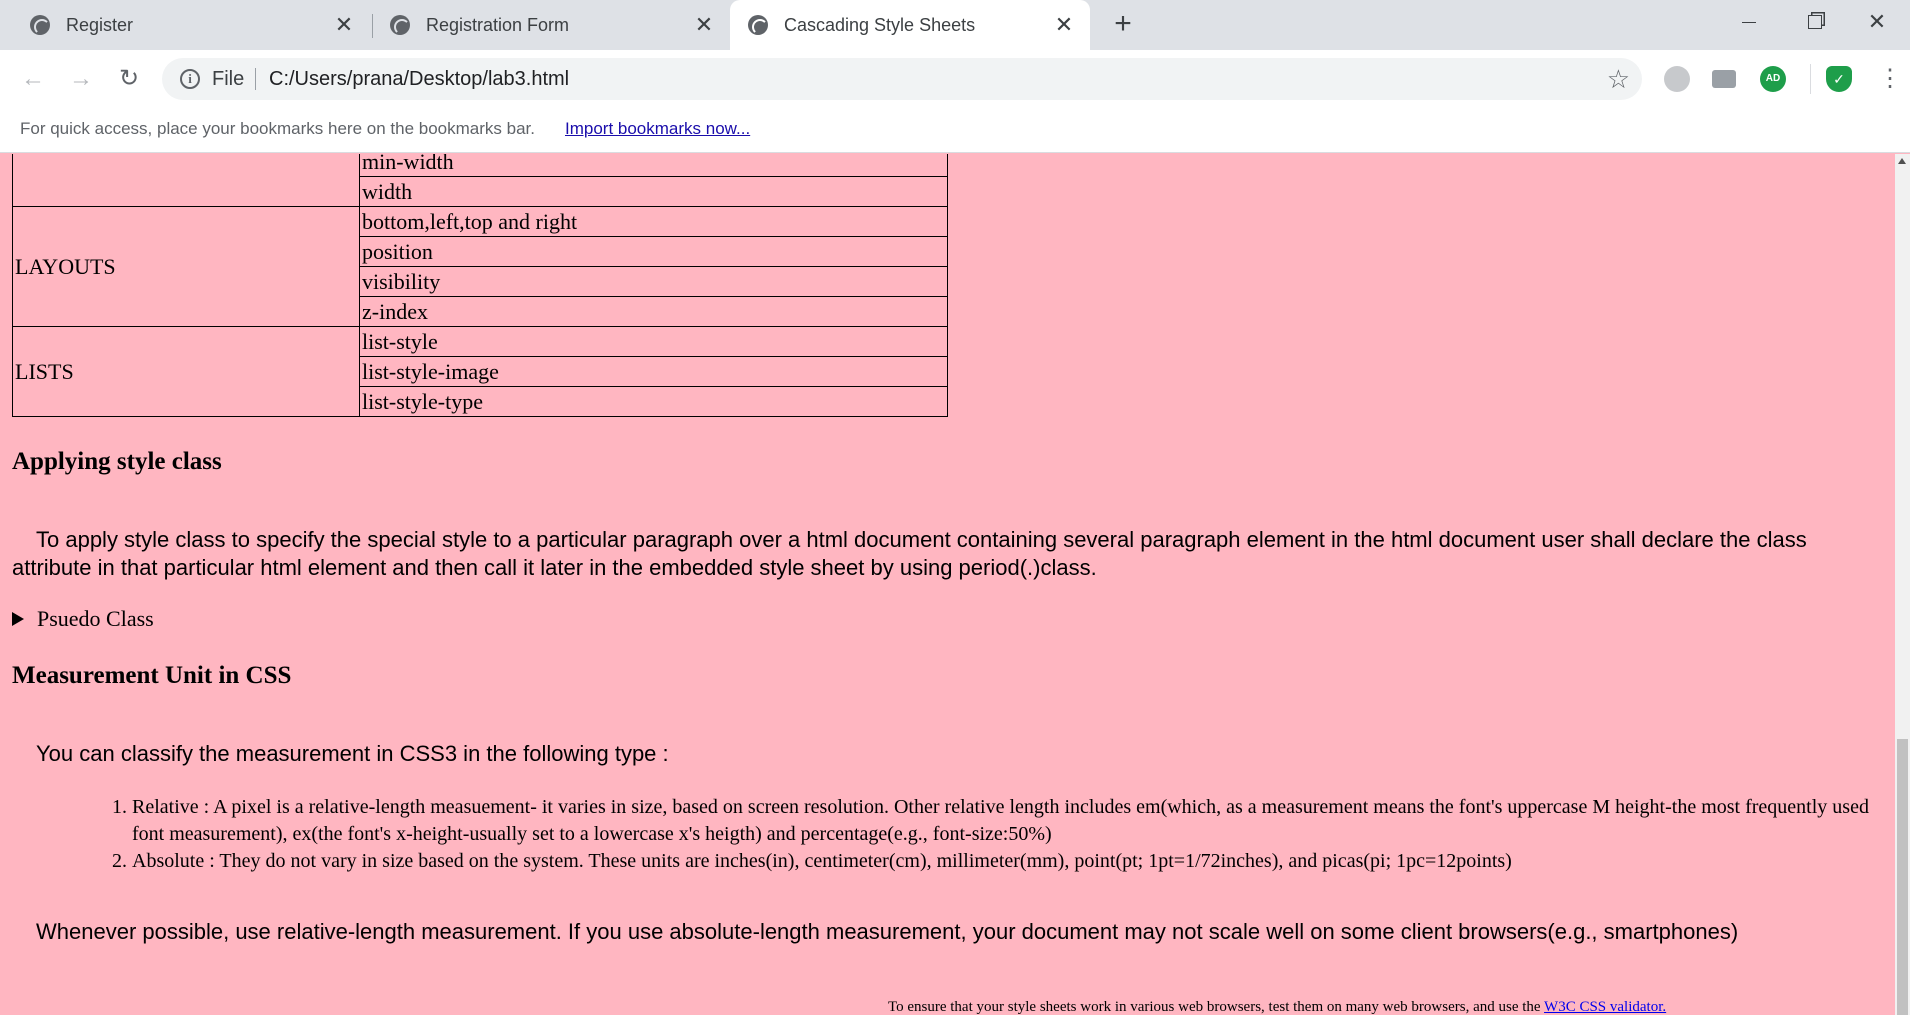  What do you see at coordinates (1773, 79) in the screenshot?
I see `extension-adguard-icon: AD` at bounding box center [1773, 79].